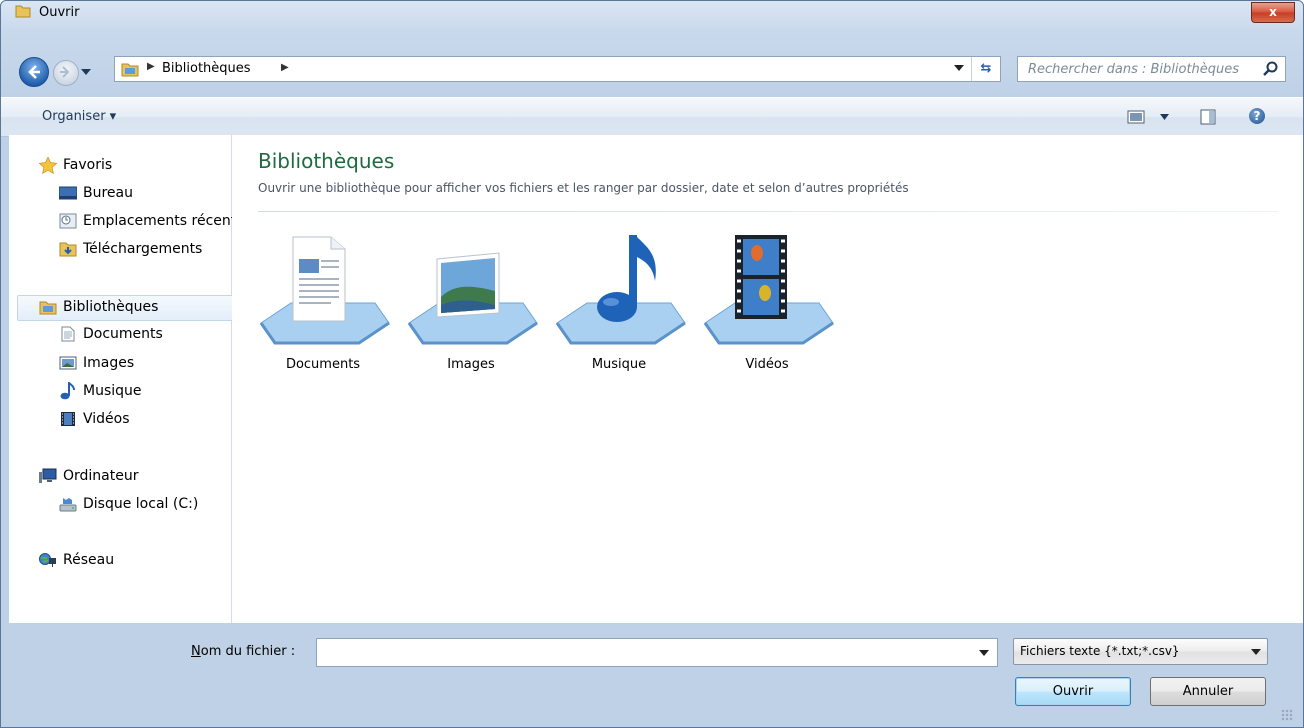 The image size is (1304, 728). What do you see at coordinates (472, 298) in the screenshot?
I see `images-library-icon` at bounding box center [472, 298].